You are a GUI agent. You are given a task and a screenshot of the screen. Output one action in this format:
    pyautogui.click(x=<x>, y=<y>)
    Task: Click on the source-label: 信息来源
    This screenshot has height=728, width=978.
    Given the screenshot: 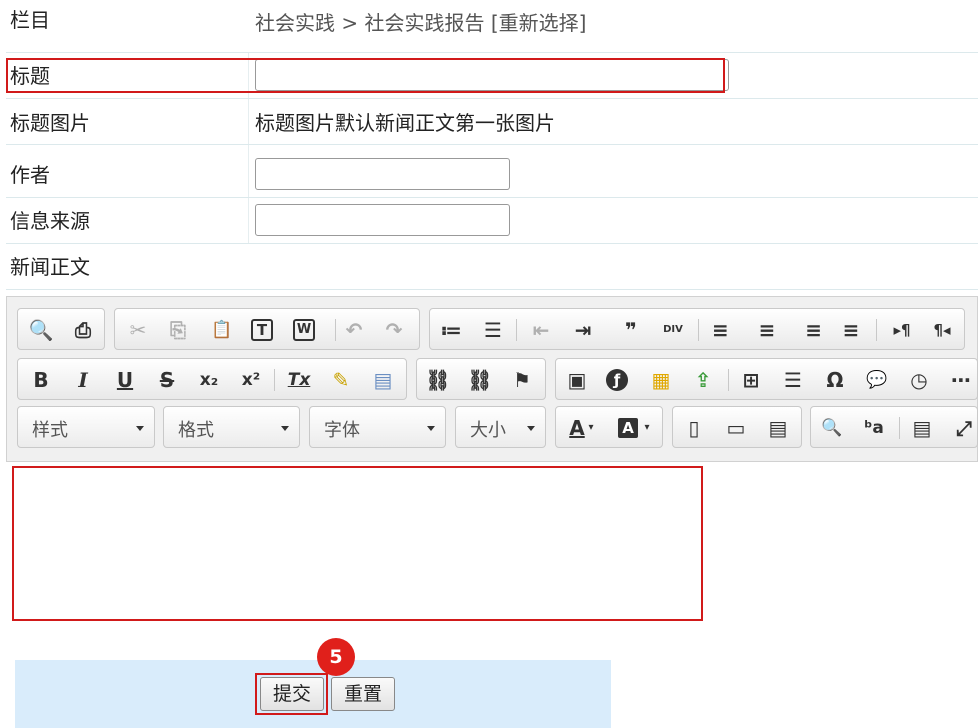 What is the action you would take?
    pyautogui.click(x=50, y=221)
    